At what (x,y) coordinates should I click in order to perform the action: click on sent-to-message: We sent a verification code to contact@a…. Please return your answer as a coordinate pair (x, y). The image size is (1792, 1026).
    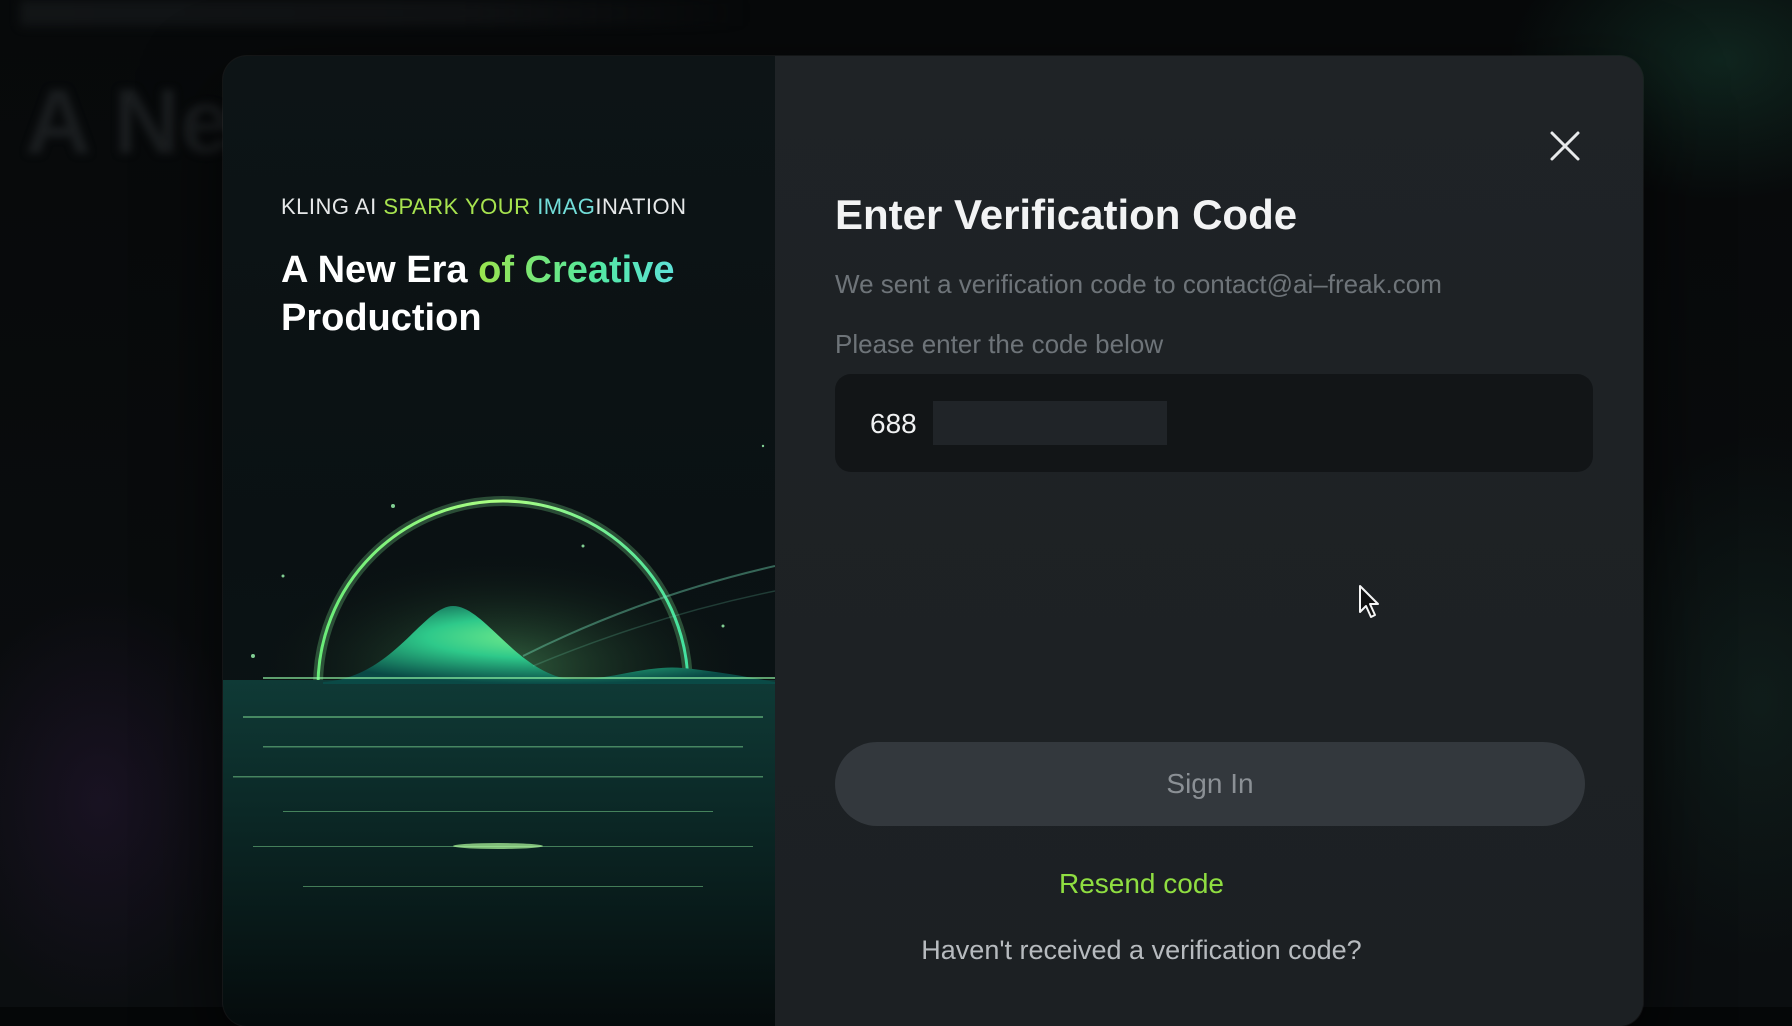
    Looking at the image, I should click on (1138, 284).